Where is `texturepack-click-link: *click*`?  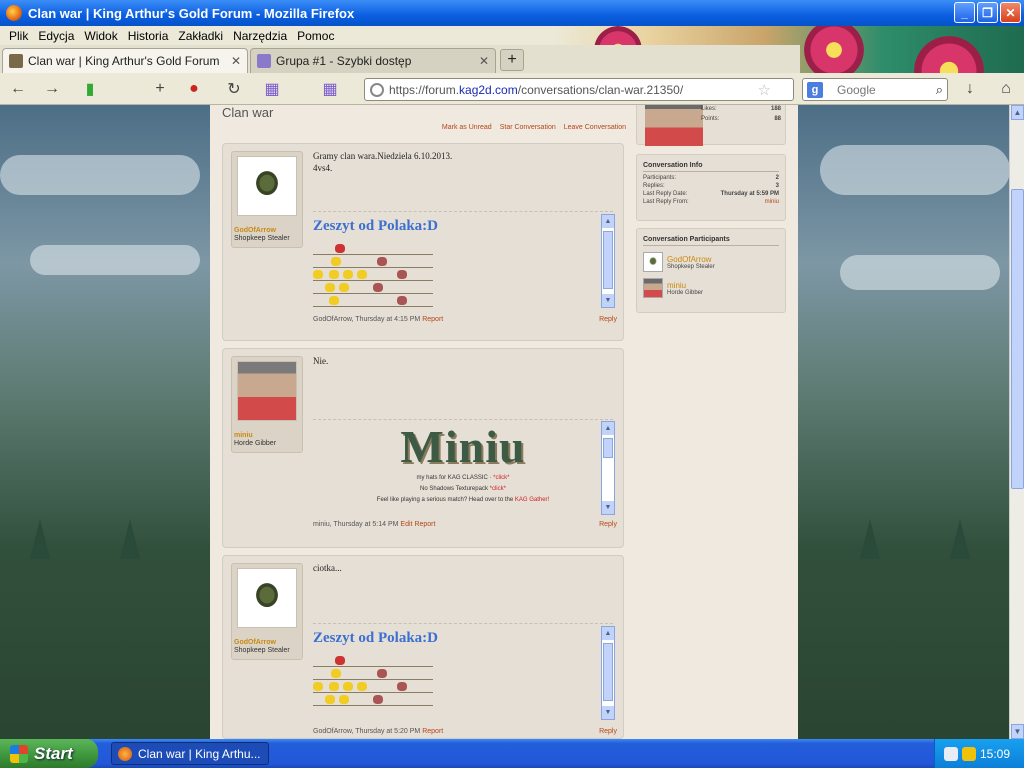
texturepack-click-link: *click* is located at coordinates (498, 489).